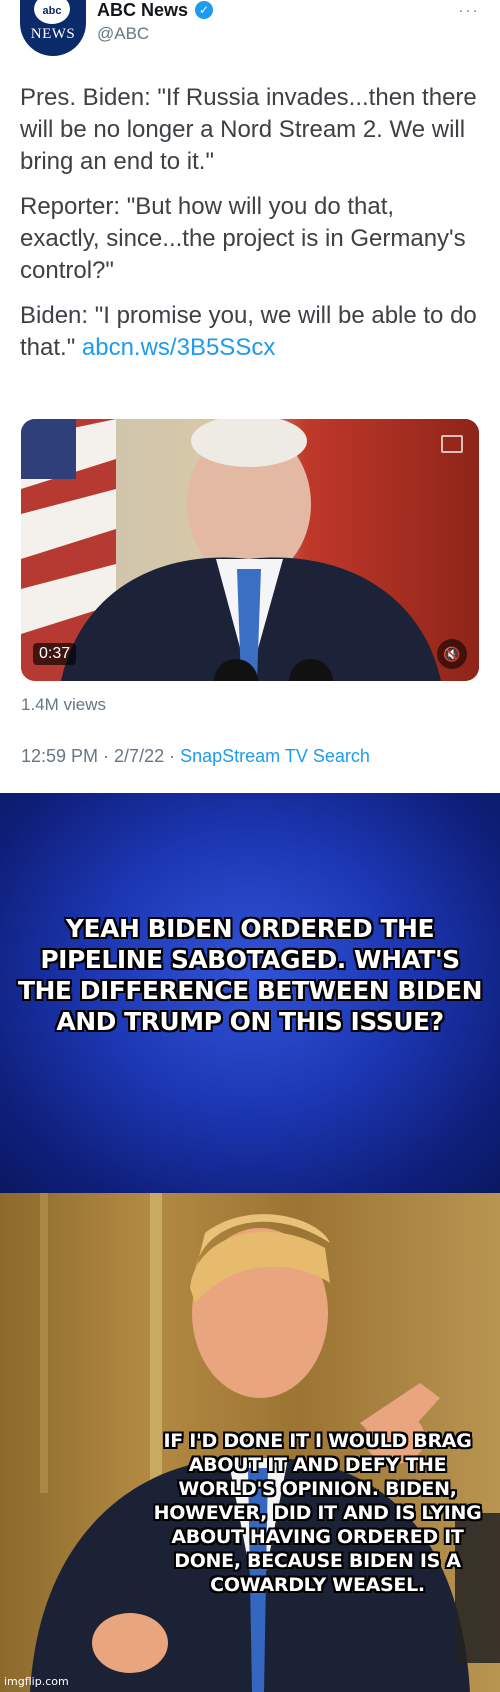 This screenshot has height=1692, width=500. I want to click on picture-in-picture-icon, so click(452, 444).